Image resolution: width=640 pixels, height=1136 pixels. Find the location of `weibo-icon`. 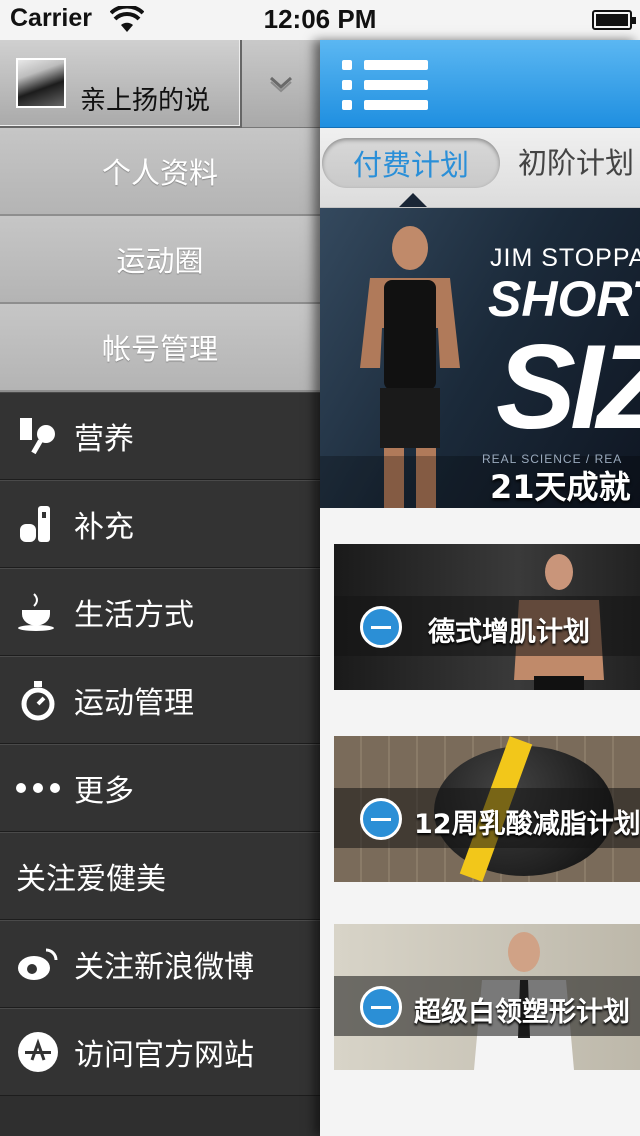

weibo-icon is located at coordinates (38, 964).